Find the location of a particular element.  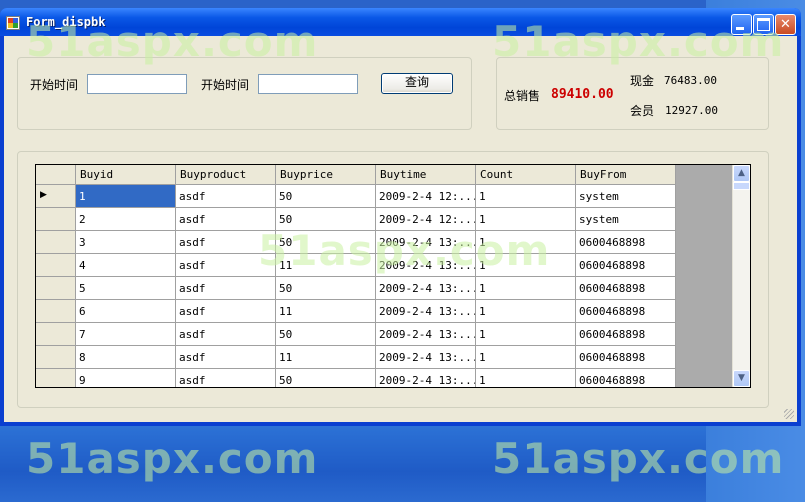

start-time-label-1: 开始时间 is located at coordinates (54, 85).